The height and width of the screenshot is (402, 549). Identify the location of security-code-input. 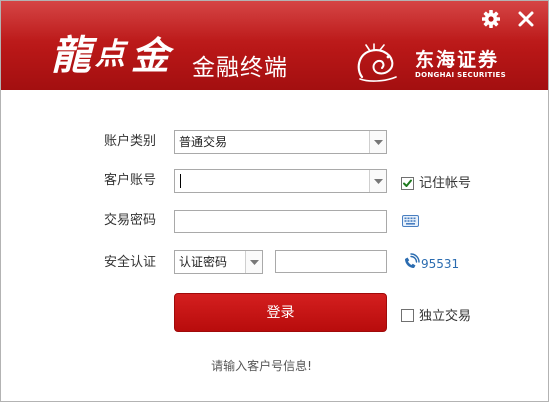
(331, 261).